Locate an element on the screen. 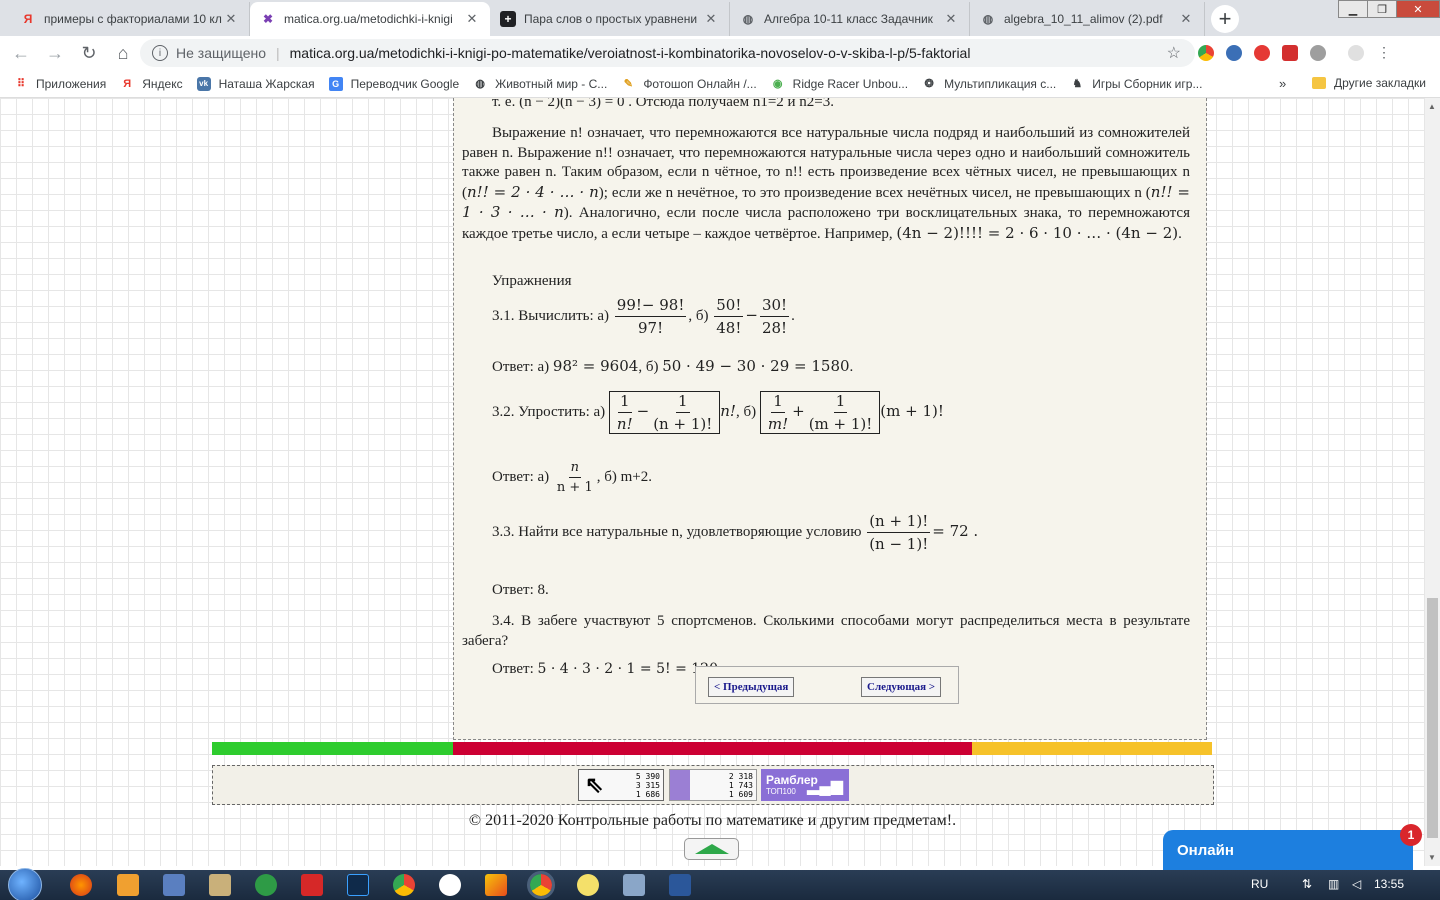 The width and height of the screenshot is (1440, 900). bookmark-translate: G Переводчик Google is located at coordinates (393, 83).